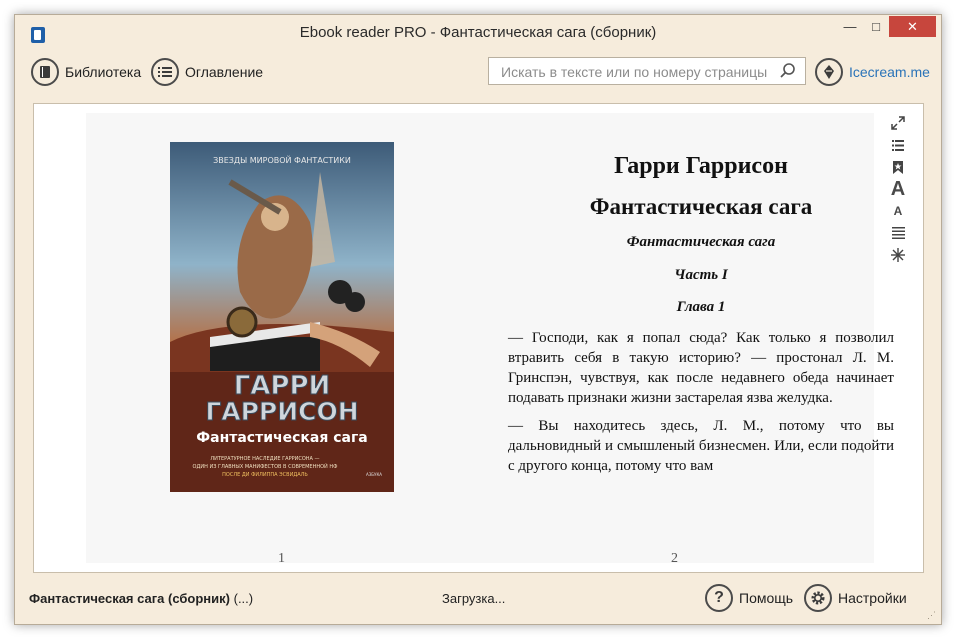  I want to click on status-book-title: Фантастическая сага (сборник), so click(129, 598).